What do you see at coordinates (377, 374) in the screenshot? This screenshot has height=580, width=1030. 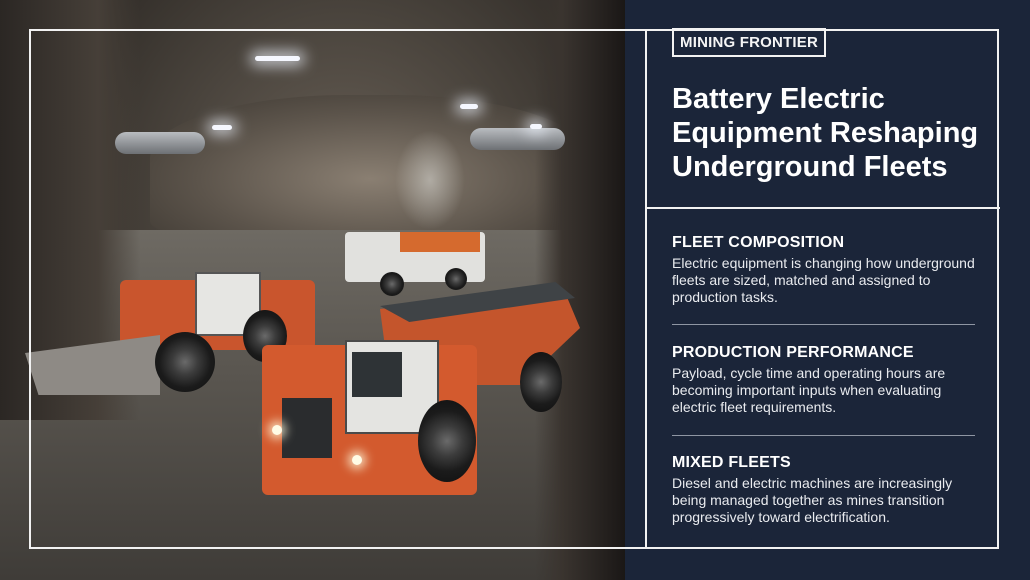 I see `truck-windshield` at bounding box center [377, 374].